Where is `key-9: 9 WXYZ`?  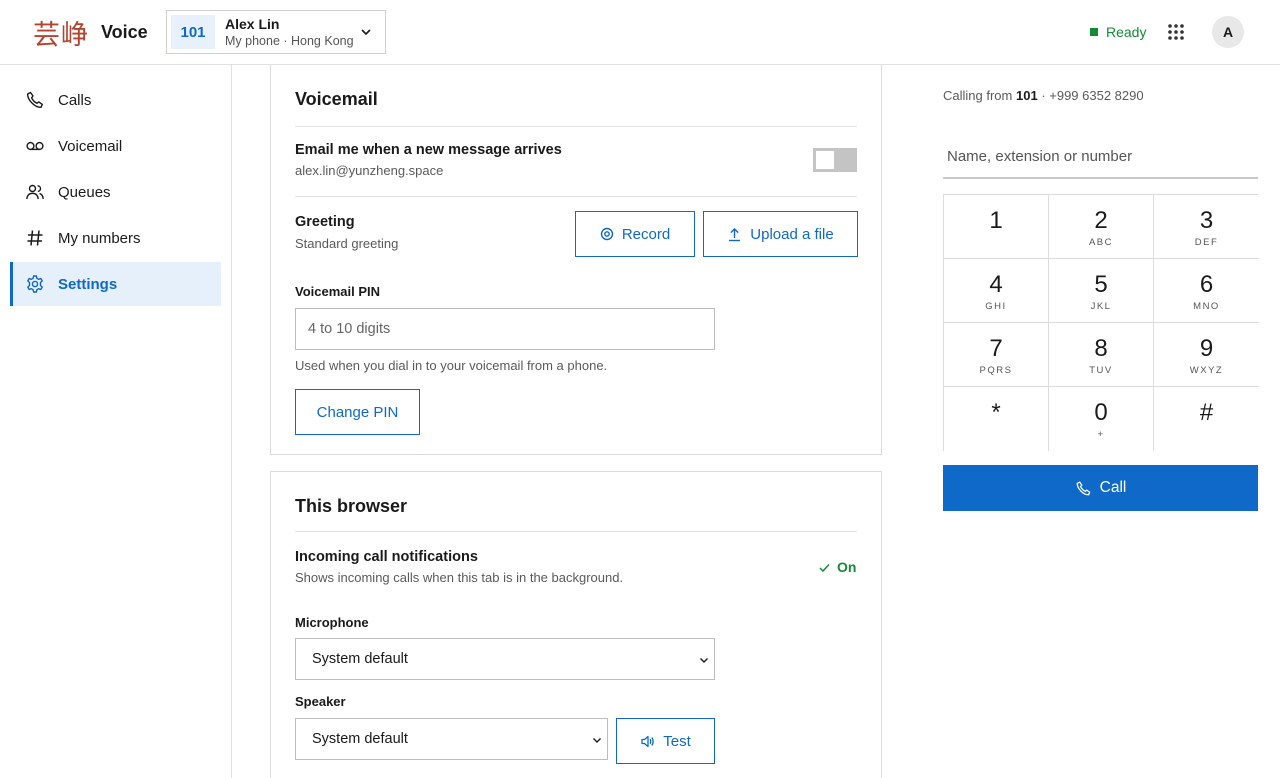
key-9: 9 WXYZ is located at coordinates (1206, 355).